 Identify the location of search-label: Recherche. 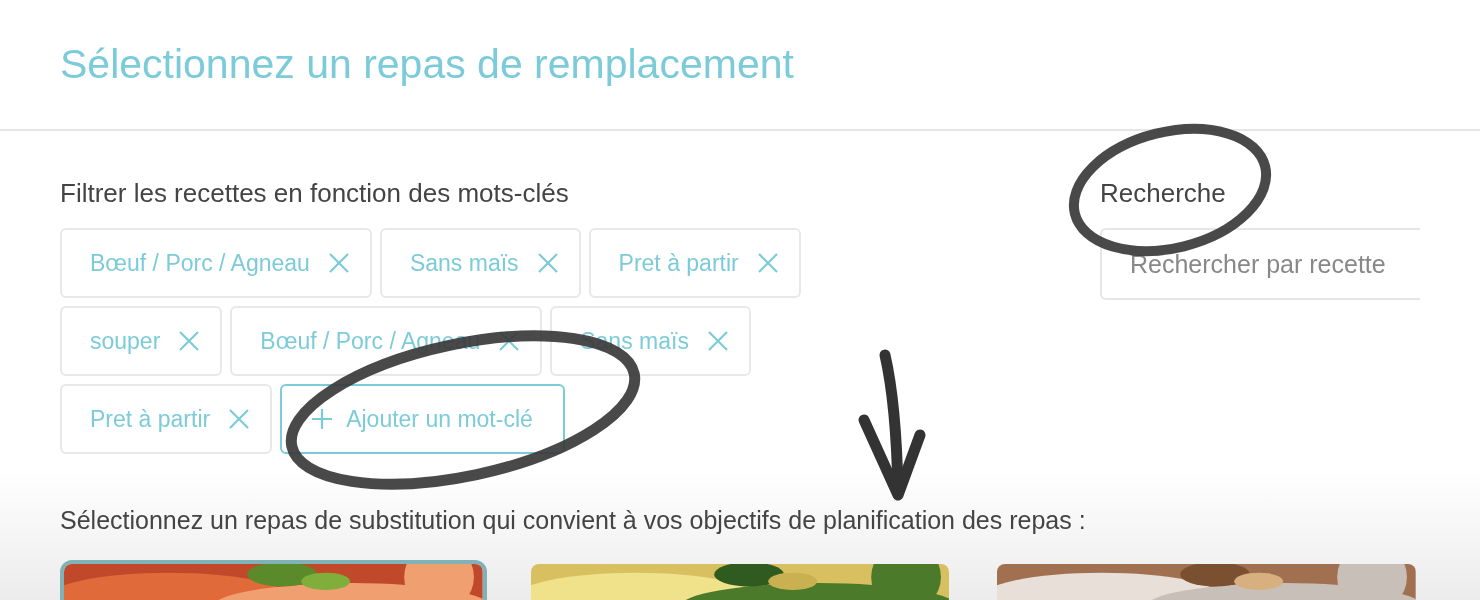
(1163, 193).